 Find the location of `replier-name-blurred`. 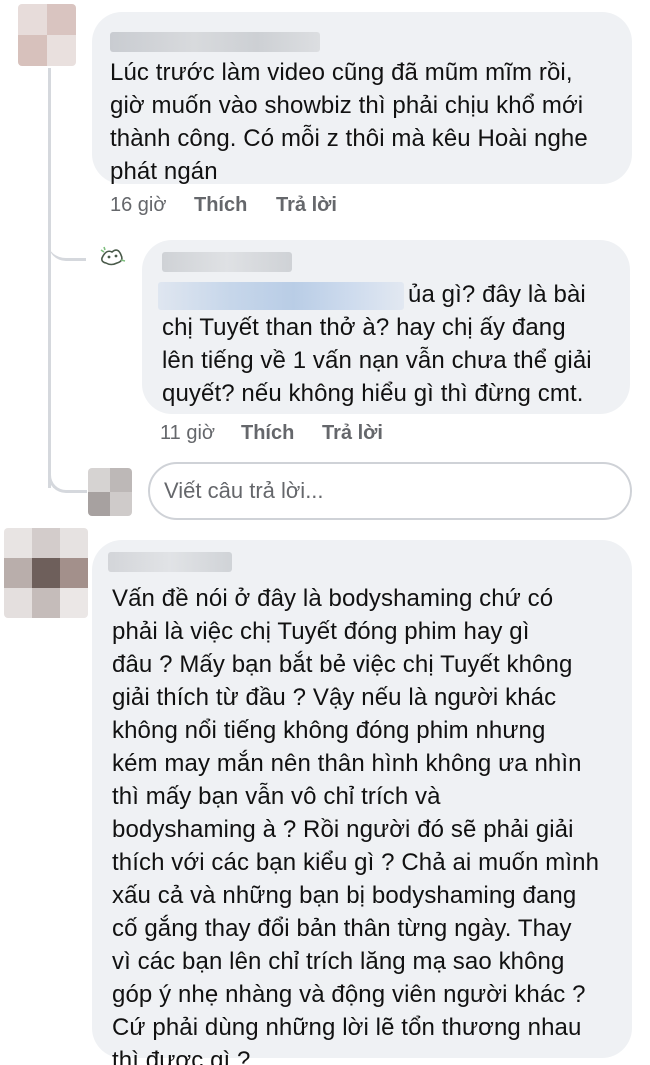

replier-name-blurred is located at coordinates (227, 262).